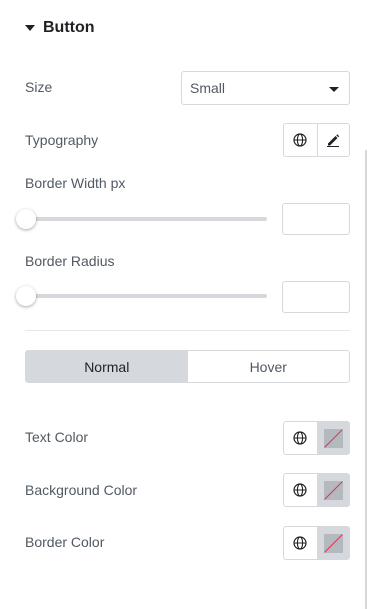  I want to click on state-tabs: Normal Hover, so click(187, 366).